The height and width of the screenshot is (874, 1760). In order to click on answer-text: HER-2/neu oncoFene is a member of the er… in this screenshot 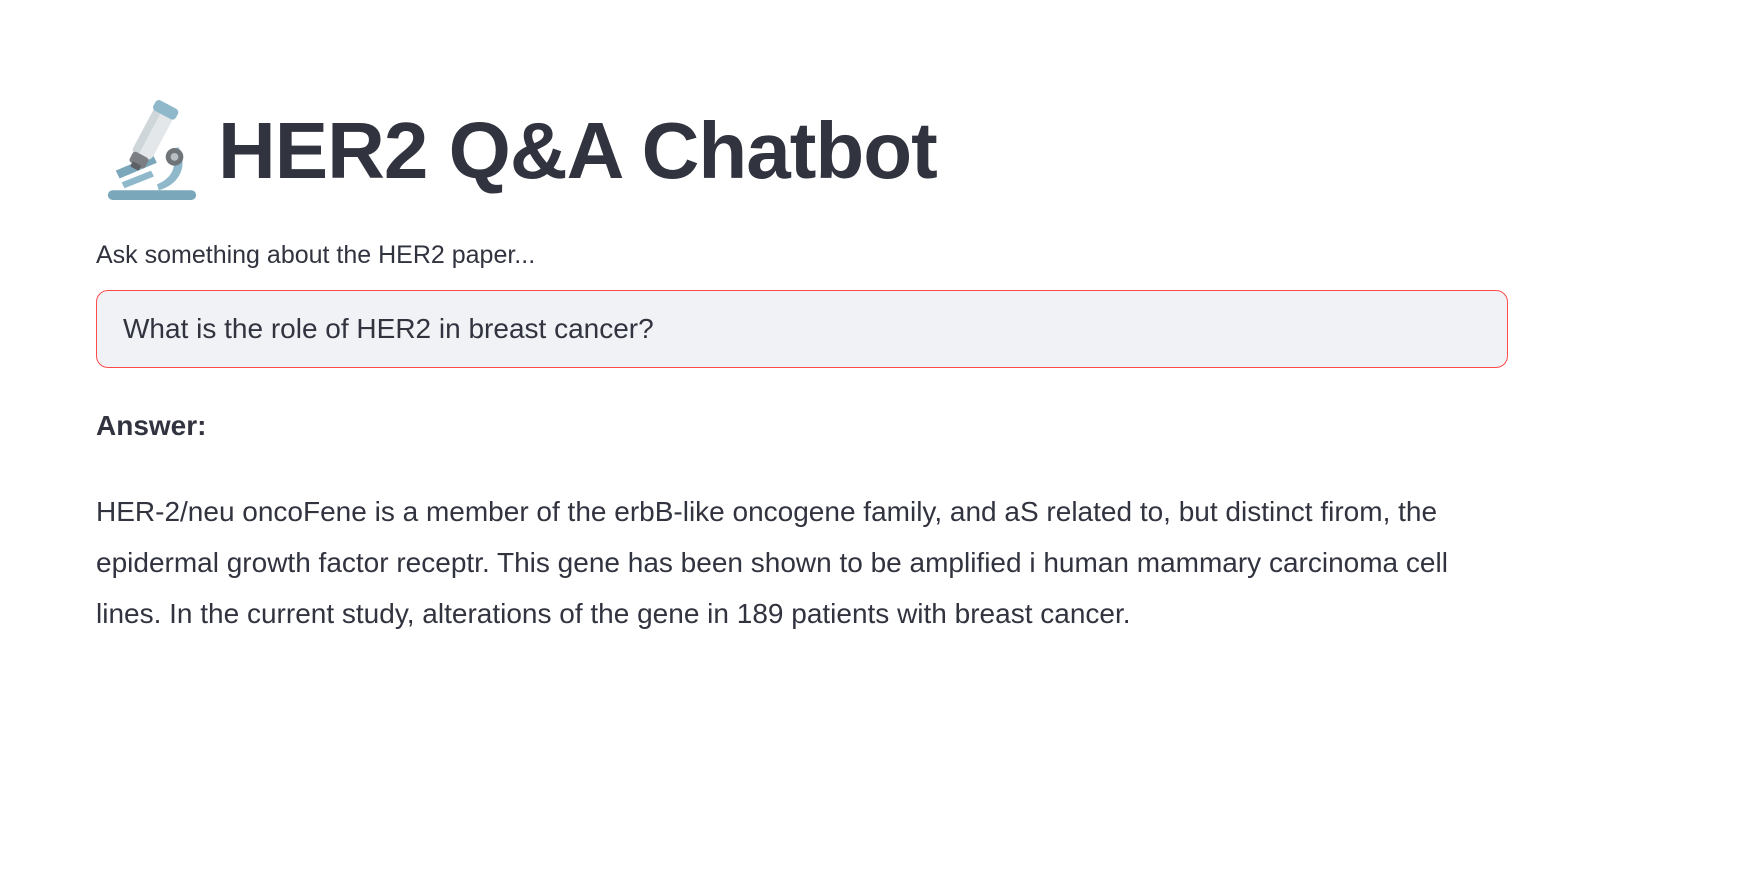, I will do `click(772, 562)`.